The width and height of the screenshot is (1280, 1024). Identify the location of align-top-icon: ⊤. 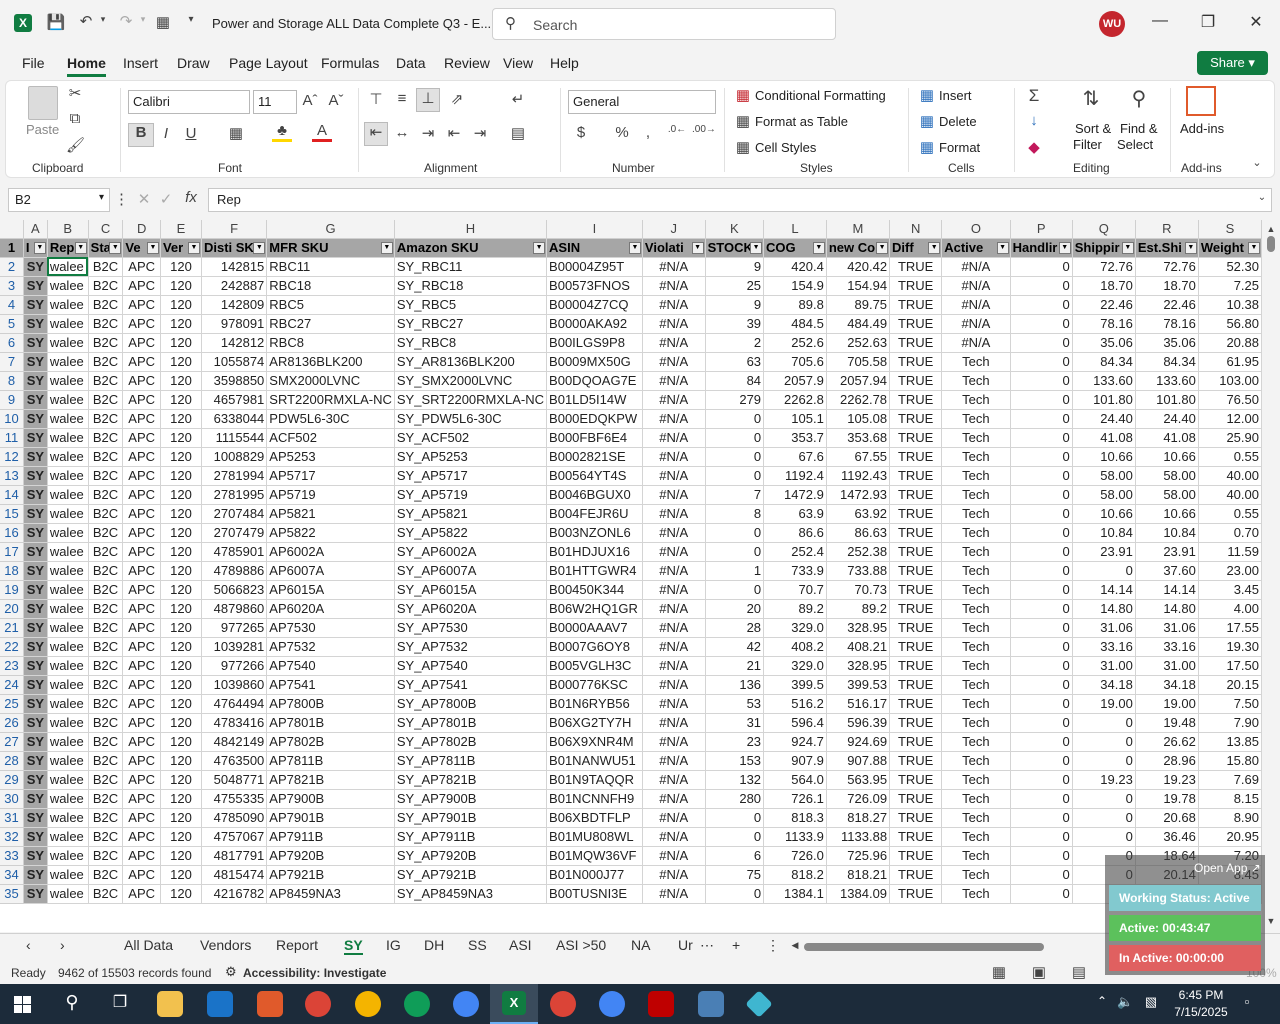
(376, 99).